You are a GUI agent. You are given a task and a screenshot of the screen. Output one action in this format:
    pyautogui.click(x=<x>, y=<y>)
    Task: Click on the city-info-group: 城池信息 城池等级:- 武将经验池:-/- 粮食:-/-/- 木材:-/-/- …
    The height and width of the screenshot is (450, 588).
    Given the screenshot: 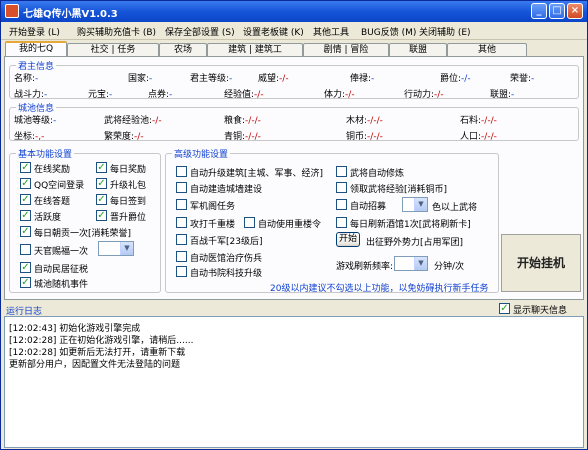 What is the action you would take?
    pyautogui.click(x=294, y=121)
    